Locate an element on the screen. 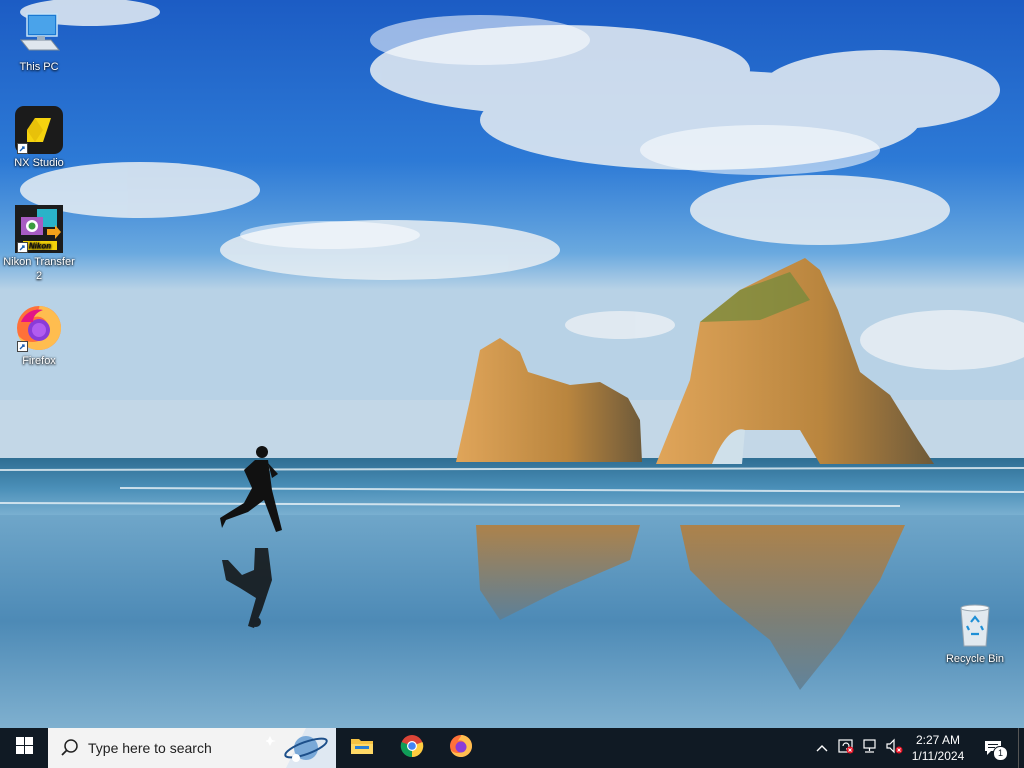 The width and height of the screenshot is (1024, 768). search-placeholder: Type here to search is located at coordinates (150, 748).